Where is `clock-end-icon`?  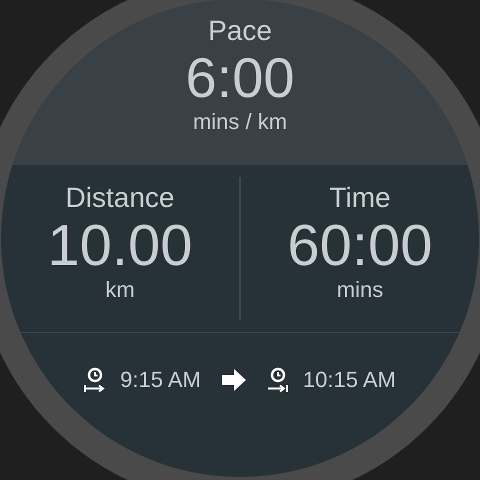 clock-end-icon is located at coordinates (277, 379).